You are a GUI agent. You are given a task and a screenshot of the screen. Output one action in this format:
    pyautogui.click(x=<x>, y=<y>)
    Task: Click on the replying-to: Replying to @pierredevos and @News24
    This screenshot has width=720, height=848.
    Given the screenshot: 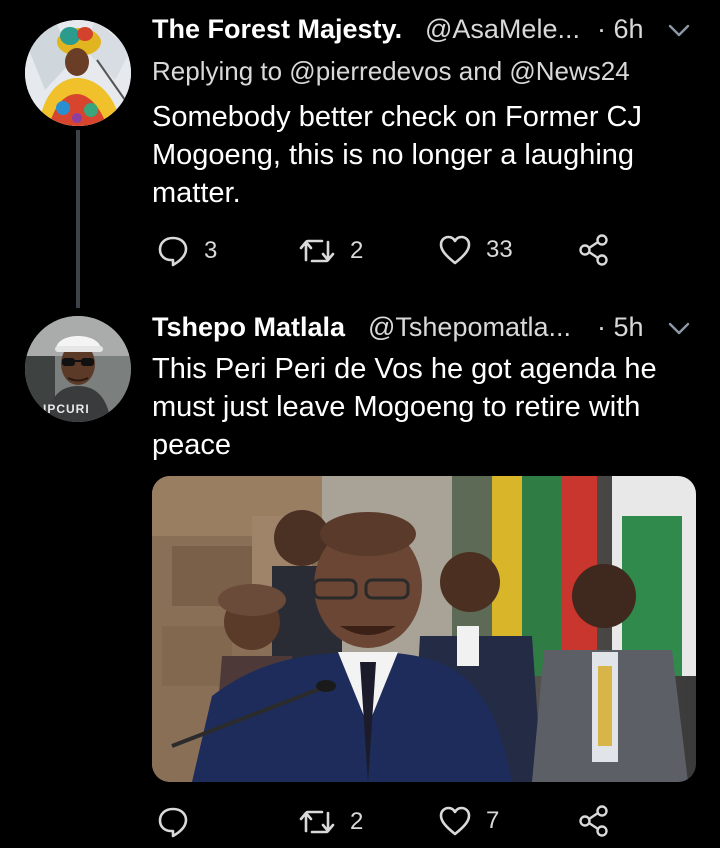 What is the action you would take?
    pyautogui.click(x=391, y=71)
    